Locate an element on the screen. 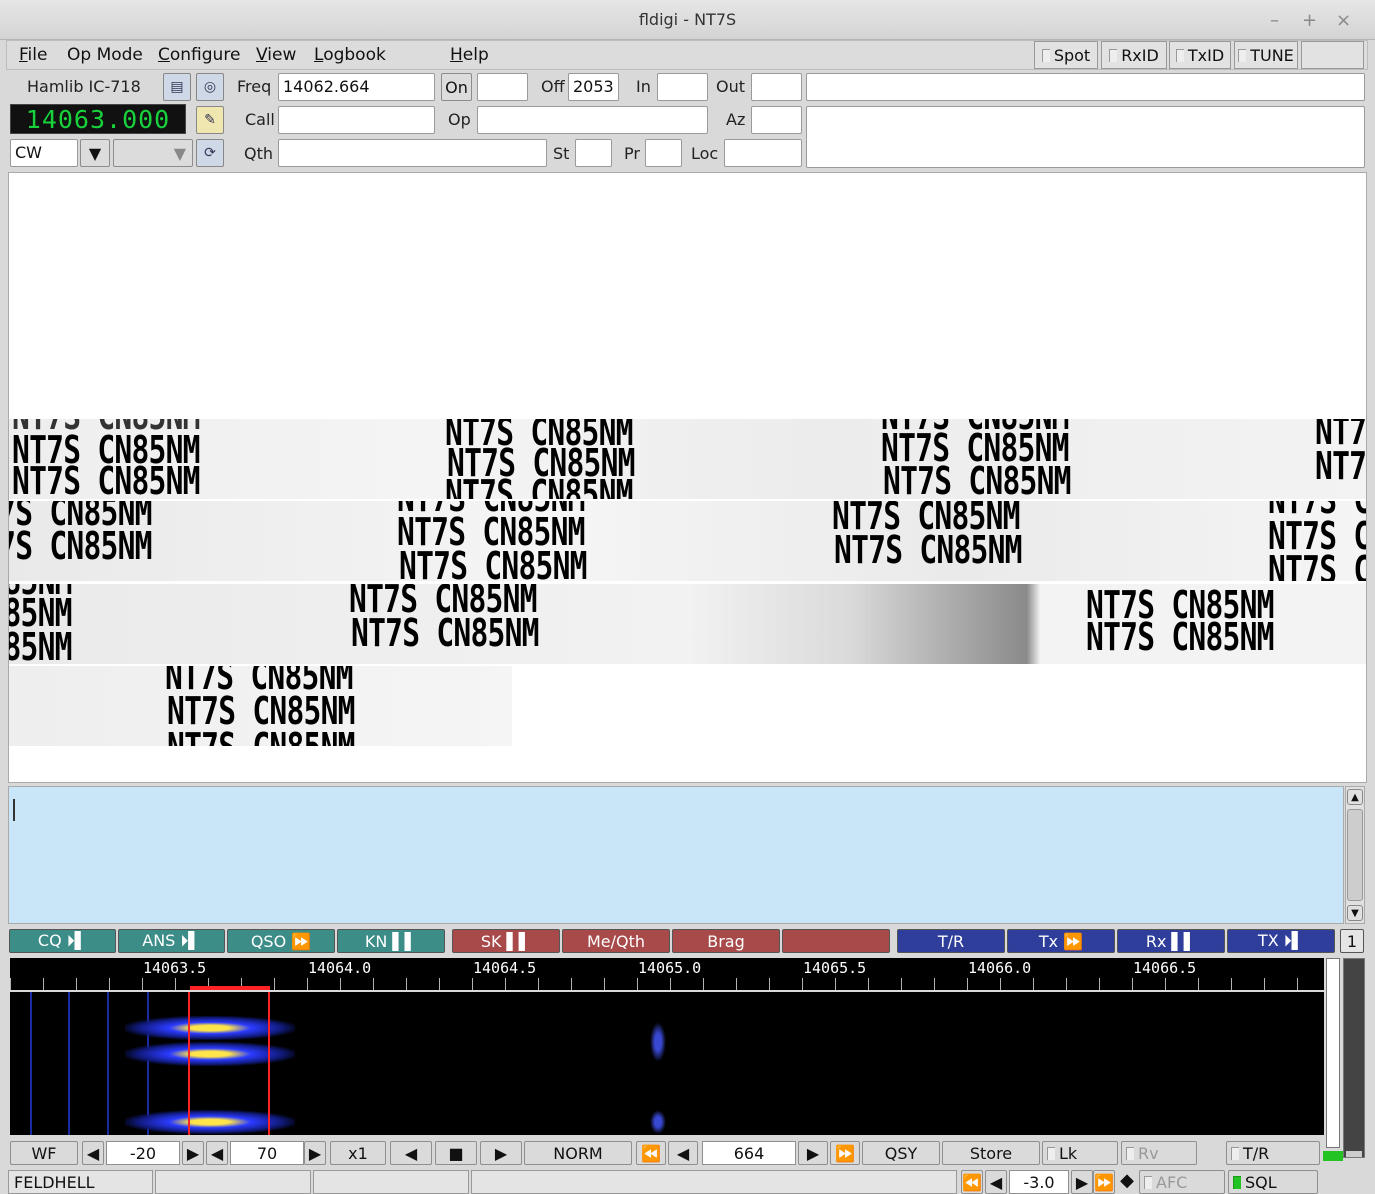 The height and width of the screenshot is (1194, 1375). squelch-field: -3.0 is located at coordinates (1039, 1182).